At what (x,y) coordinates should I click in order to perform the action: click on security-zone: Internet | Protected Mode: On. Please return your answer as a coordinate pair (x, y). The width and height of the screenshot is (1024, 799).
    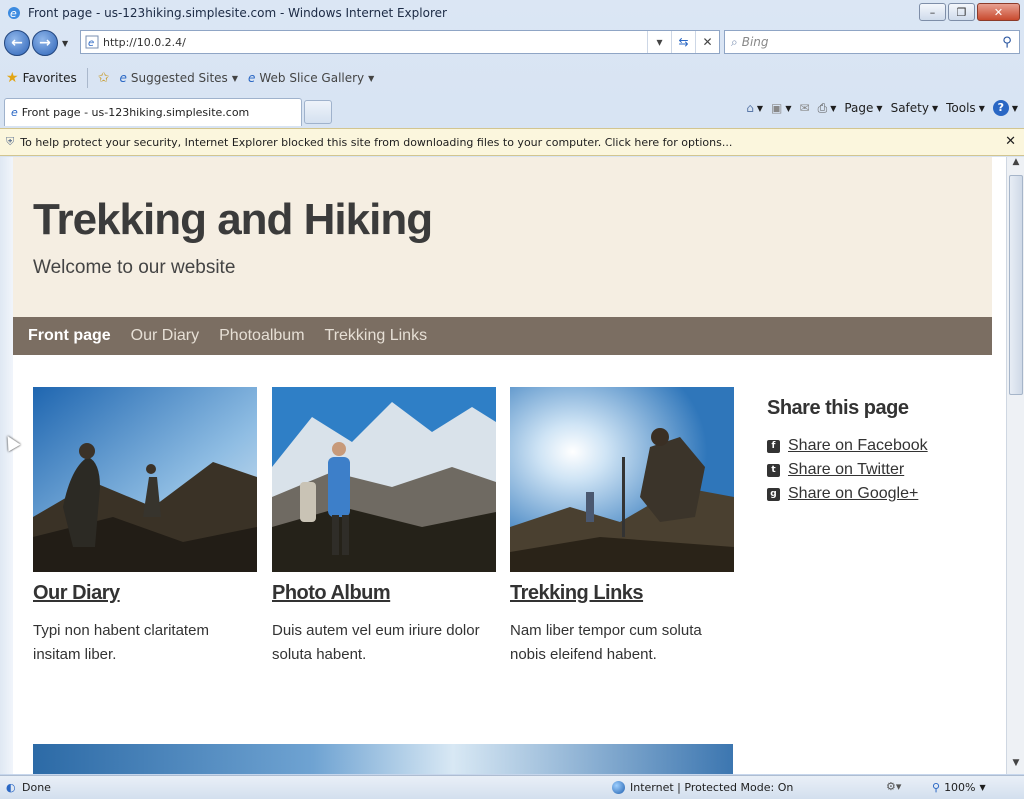
    Looking at the image, I should click on (702, 787).